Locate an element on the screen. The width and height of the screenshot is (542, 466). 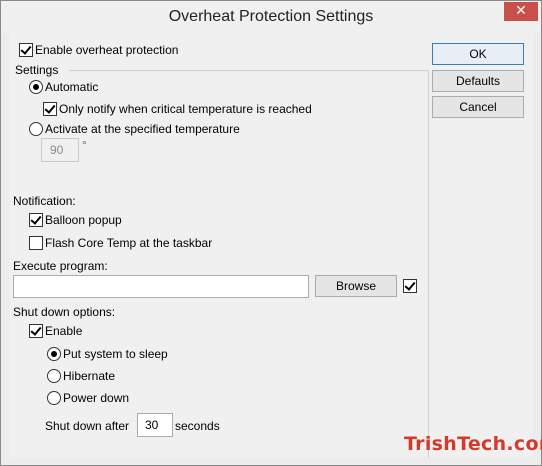
sleep-label: Put system to sleep is located at coordinates (115, 354).